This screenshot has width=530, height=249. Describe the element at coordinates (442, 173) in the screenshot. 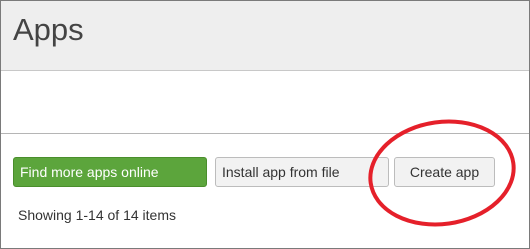

I see `red-circle-annotation` at that location.